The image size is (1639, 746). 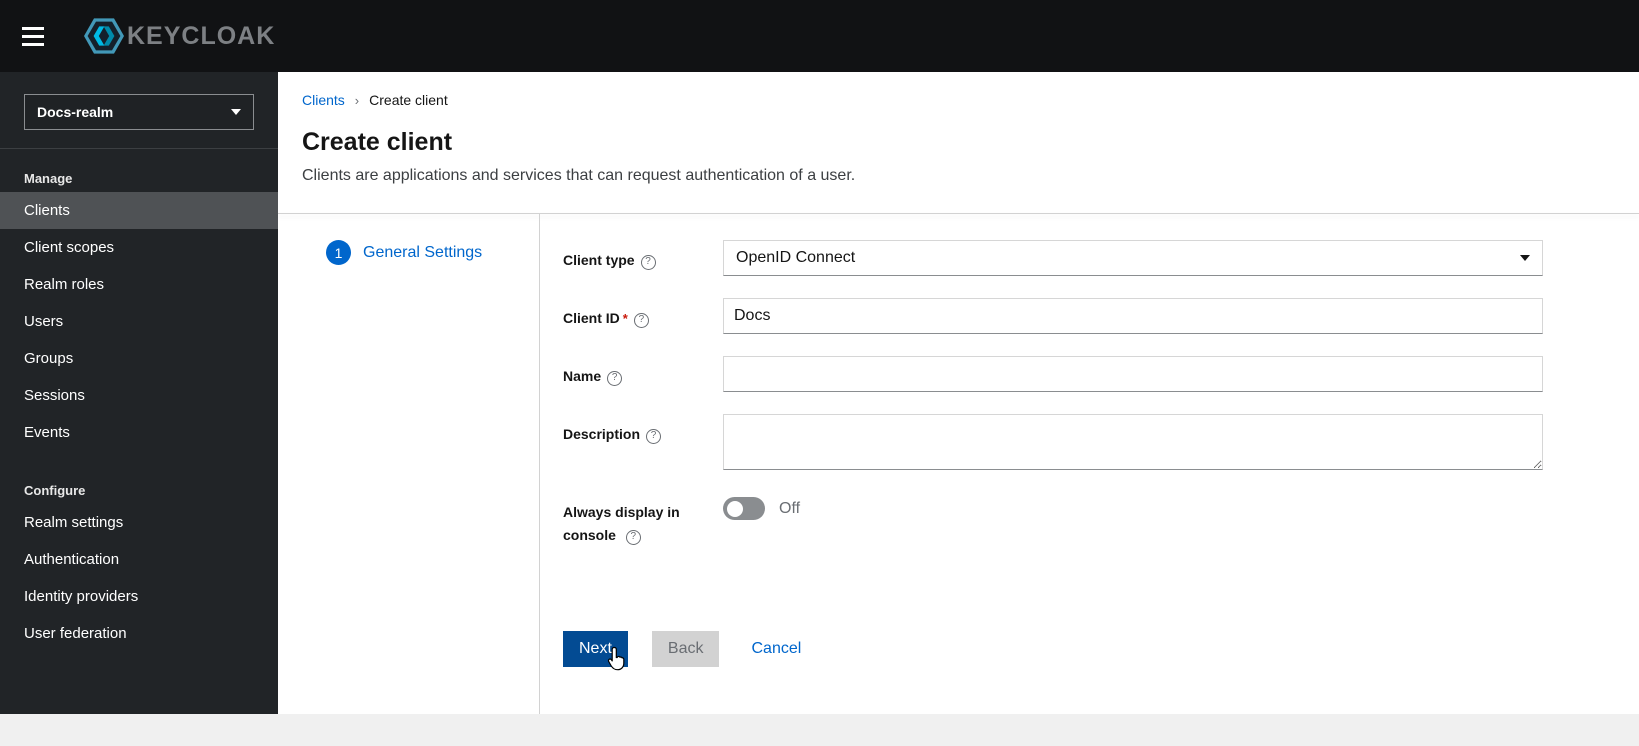 What do you see at coordinates (104, 36) in the screenshot?
I see `keycloak-logo-icon` at bounding box center [104, 36].